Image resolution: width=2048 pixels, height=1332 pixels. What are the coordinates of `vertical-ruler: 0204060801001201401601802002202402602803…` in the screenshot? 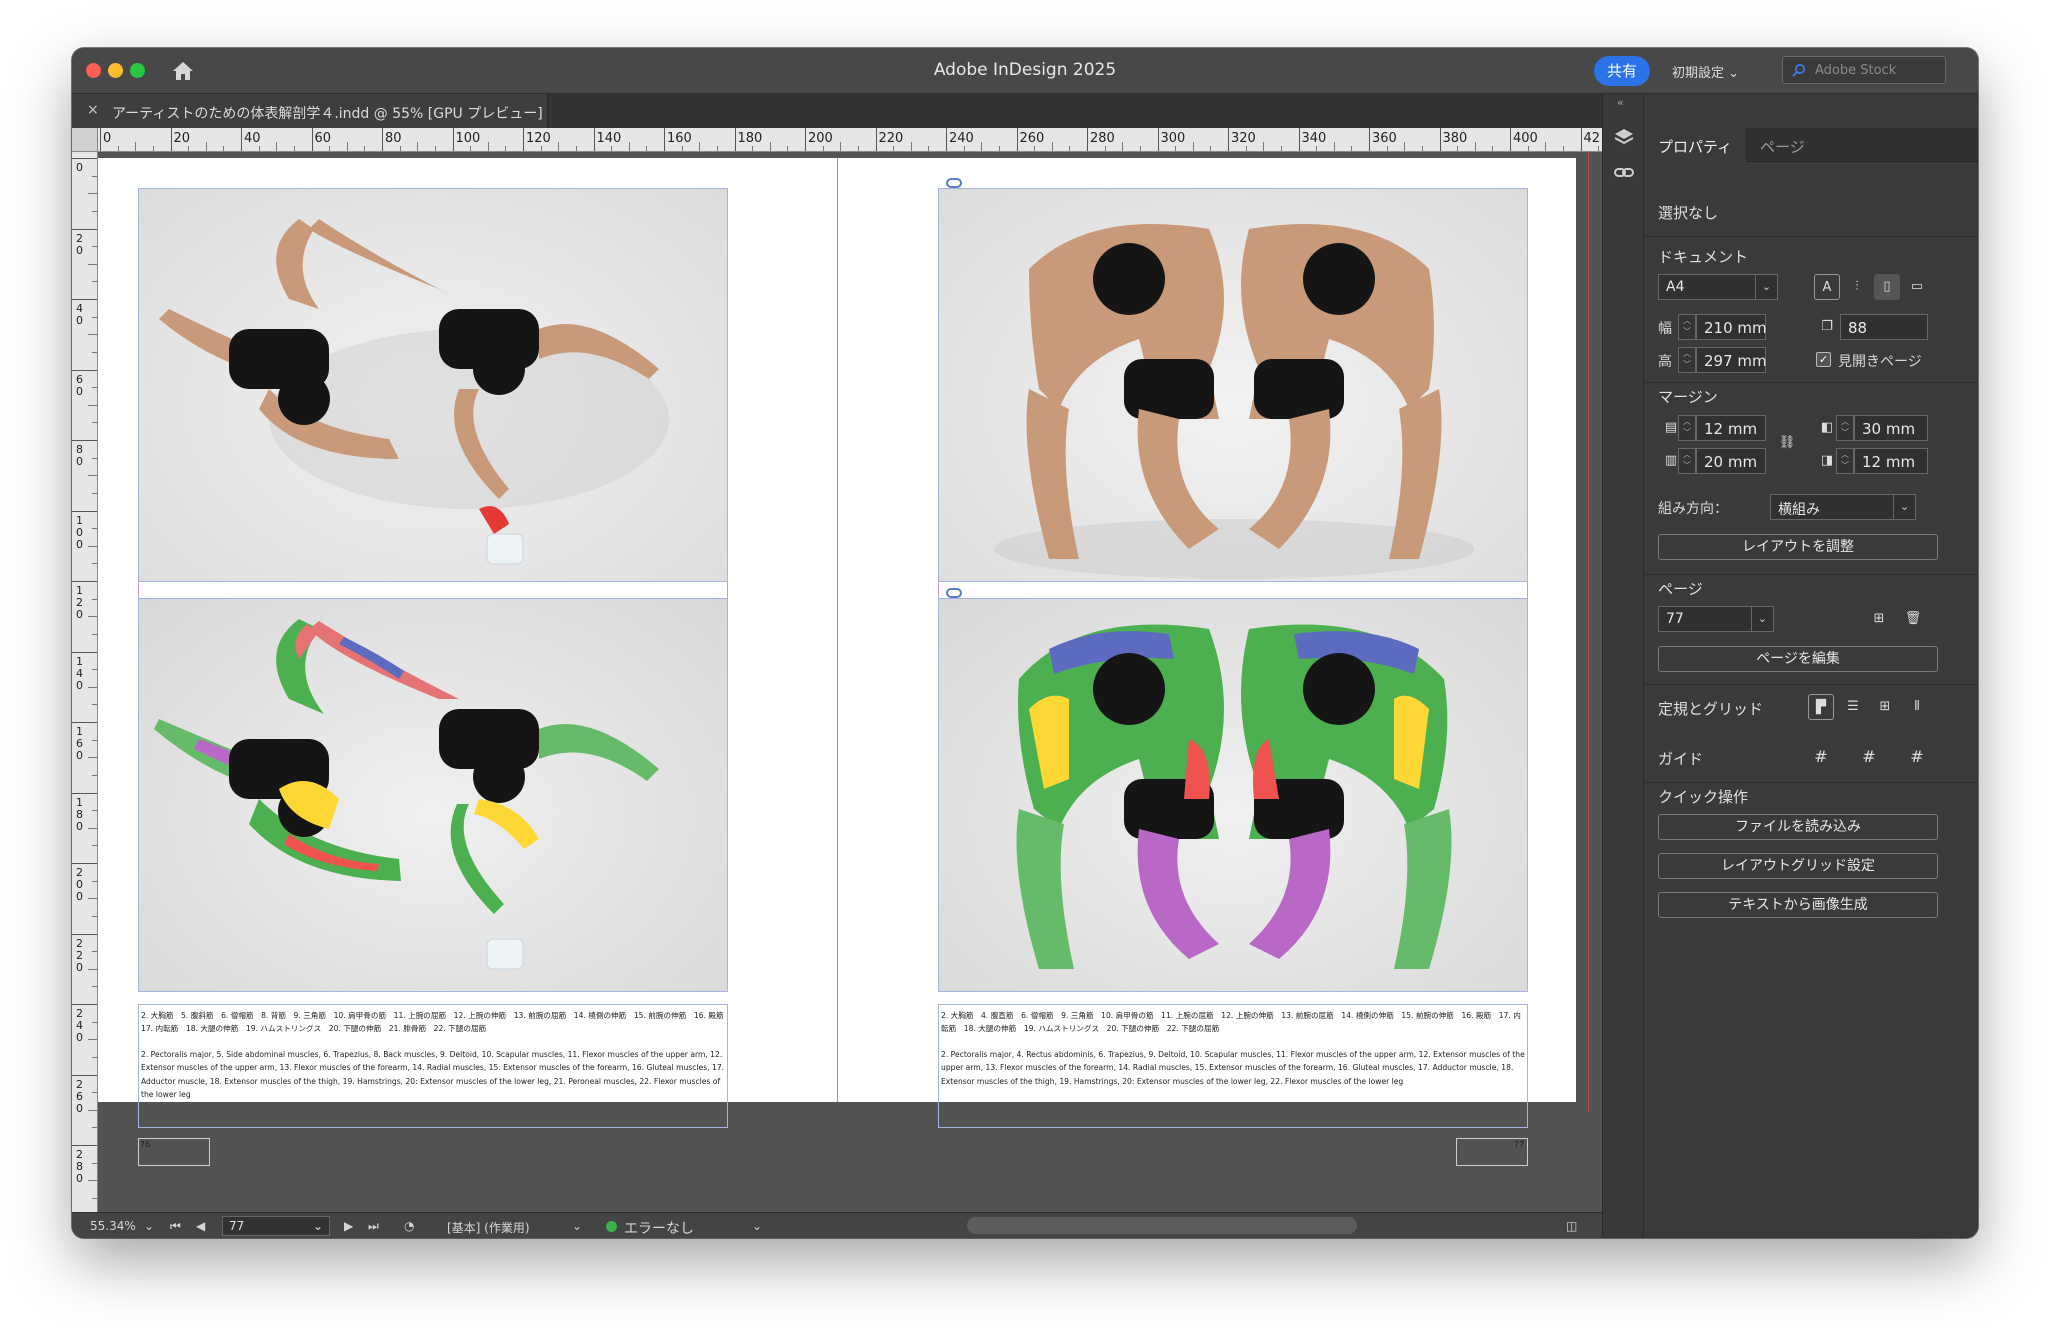 It's located at (85, 682).